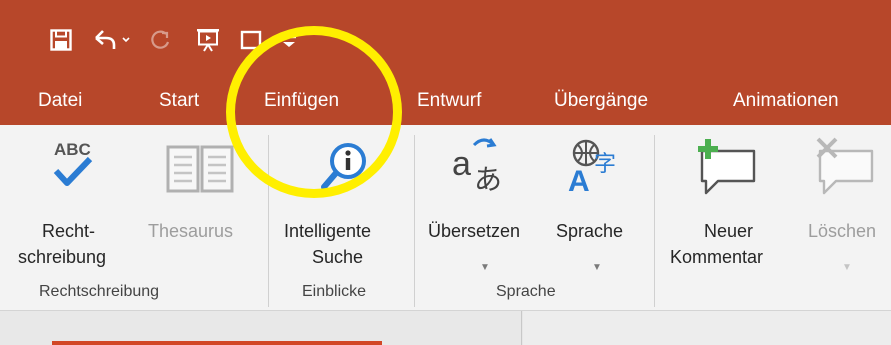 This screenshot has height=345, width=891. I want to click on svg-text: あ, so click(488, 179).